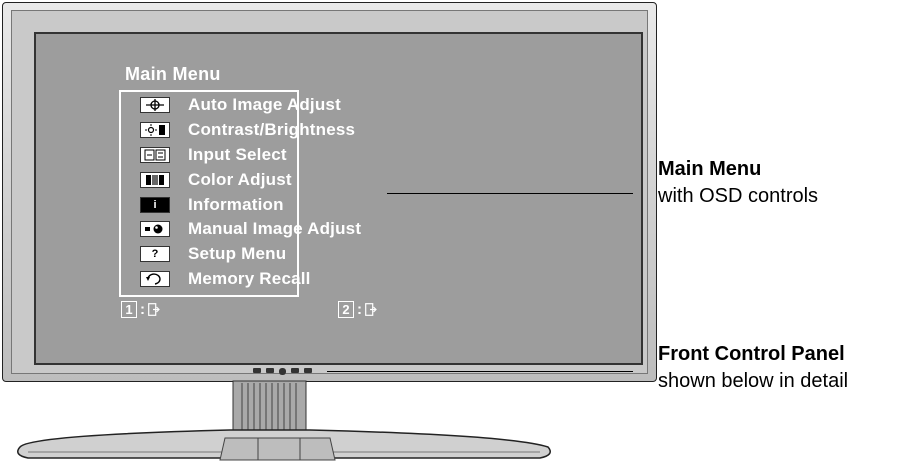 This screenshot has width=913, height=468. Describe the element at coordinates (240, 179) in the screenshot. I see `menu-item-label: Color Adjust` at that location.